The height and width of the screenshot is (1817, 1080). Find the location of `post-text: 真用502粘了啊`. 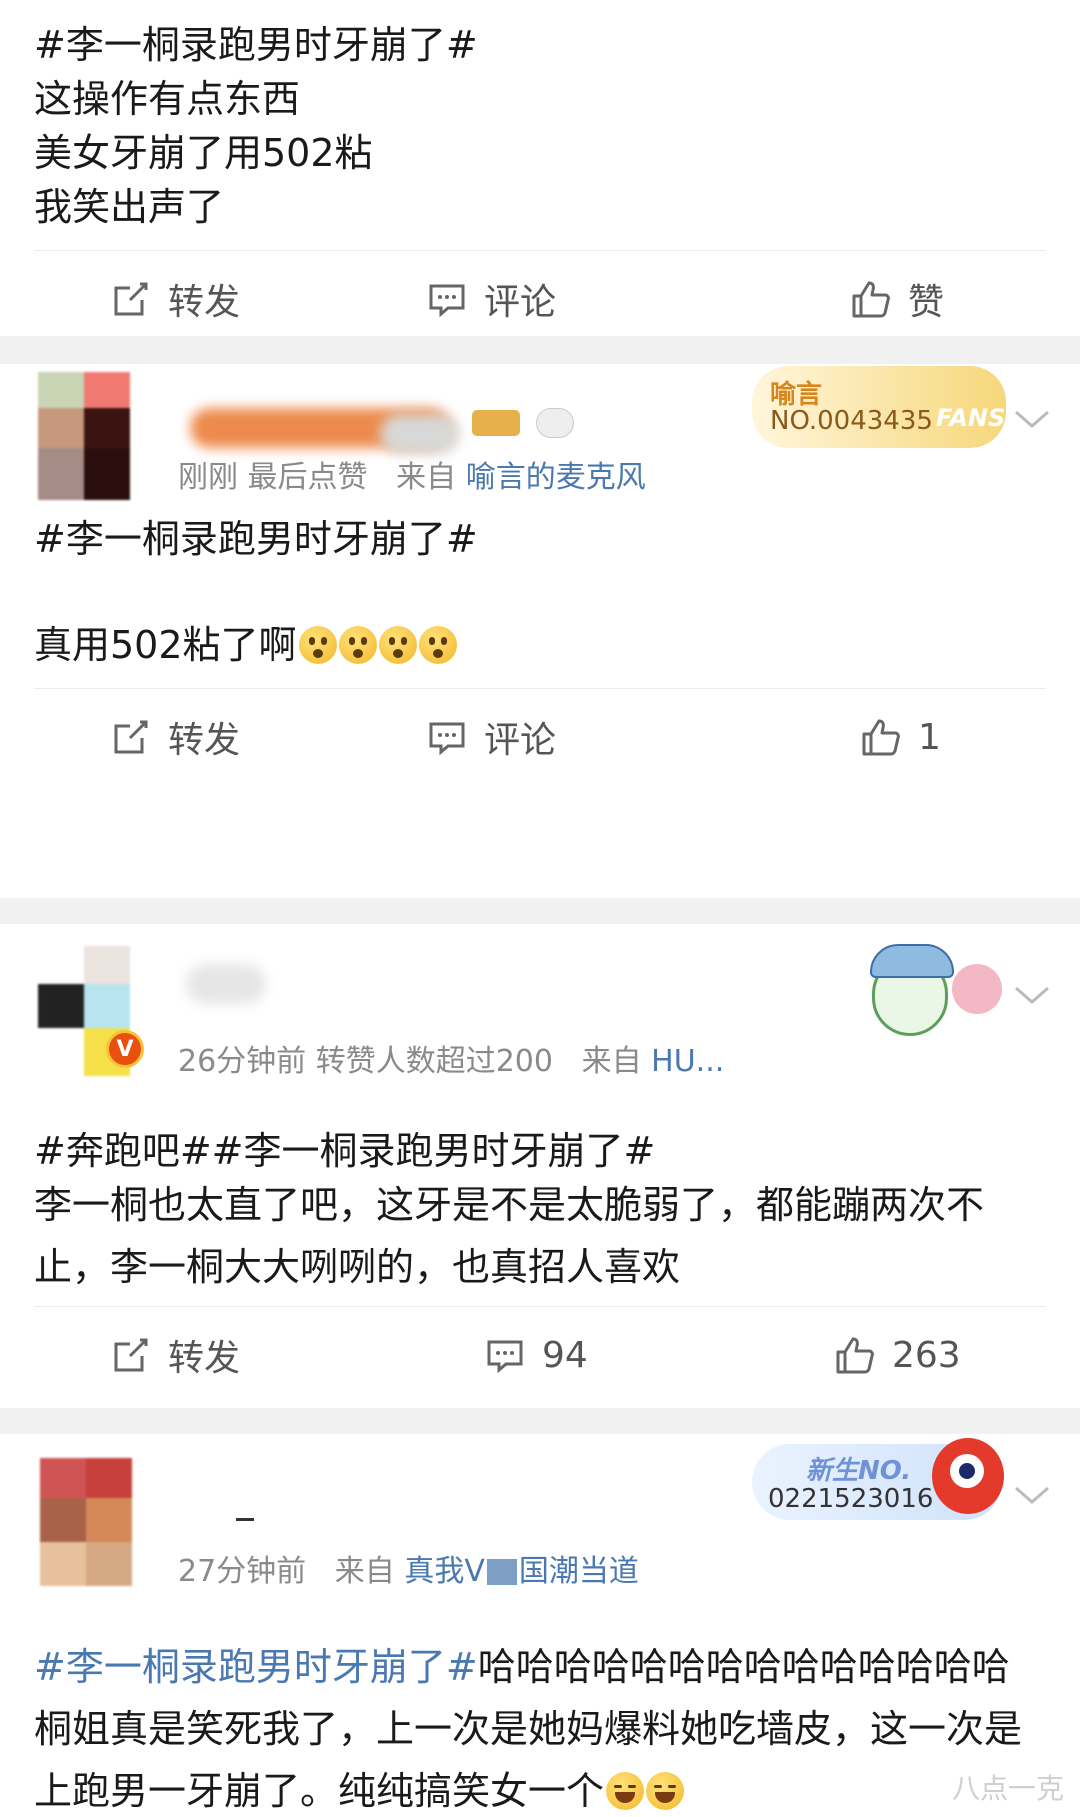

post-text: 真用502粘了啊 is located at coordinates (228, 645).